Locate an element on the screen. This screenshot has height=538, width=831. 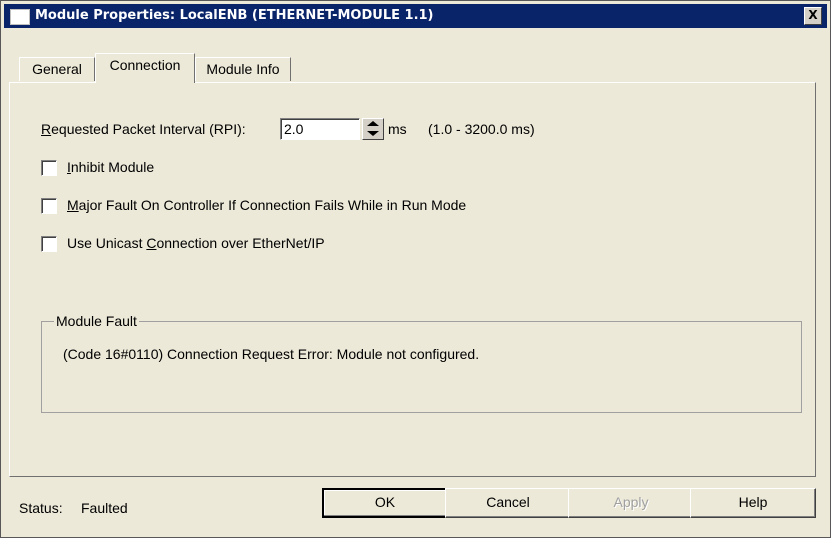
close-button: X is located at coordinates (813, 16).